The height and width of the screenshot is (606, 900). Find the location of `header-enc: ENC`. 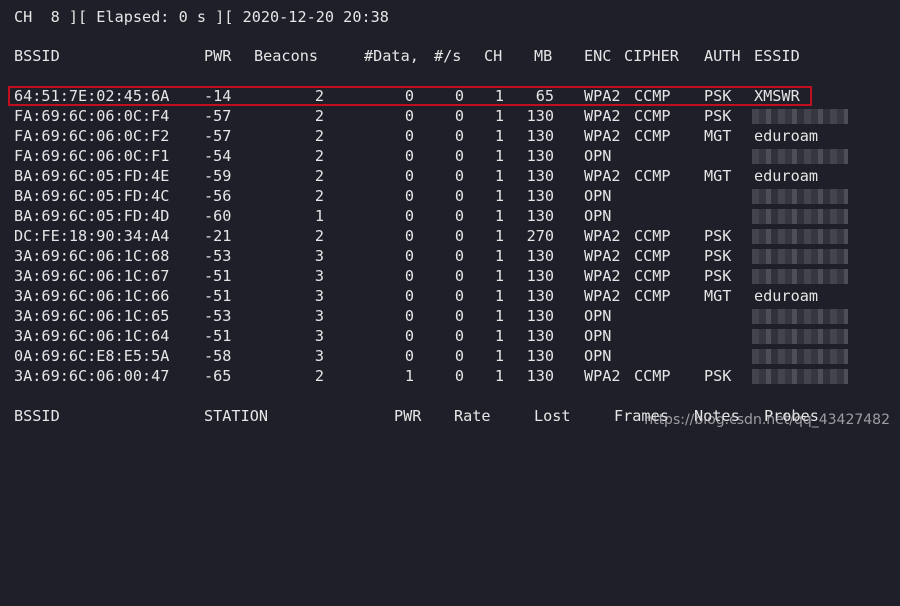

header-enc: ENC is located at coordinates (598, 56).